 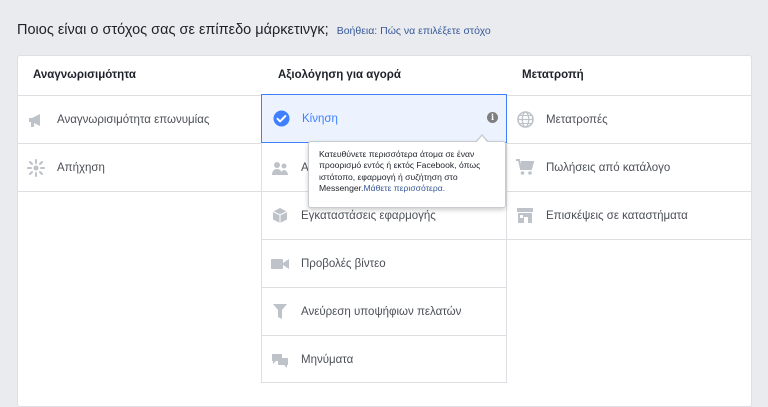 I want to click on checkmark-circle-icon, so click(x=281, y=119).